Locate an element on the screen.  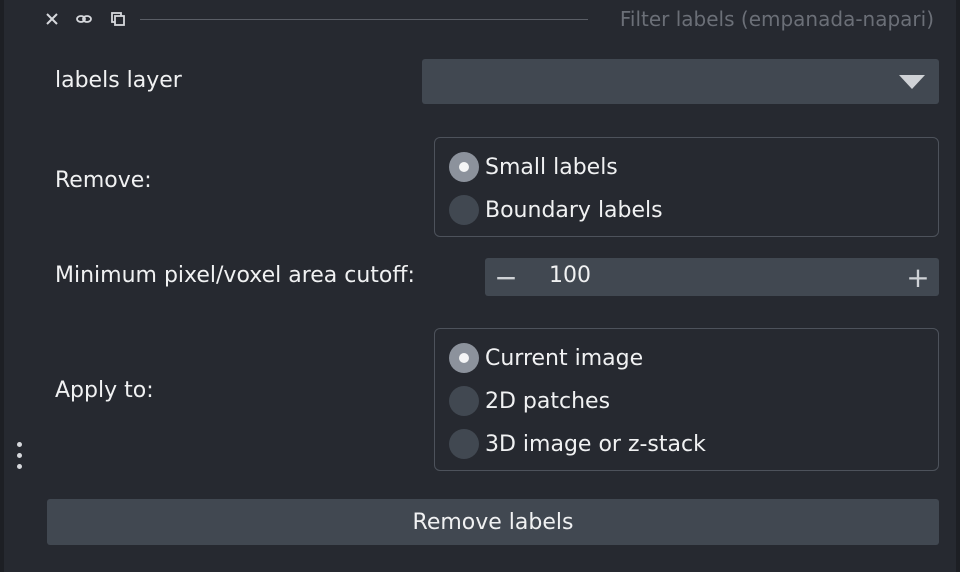
increment-button: + is located at coordinates (918, 277).